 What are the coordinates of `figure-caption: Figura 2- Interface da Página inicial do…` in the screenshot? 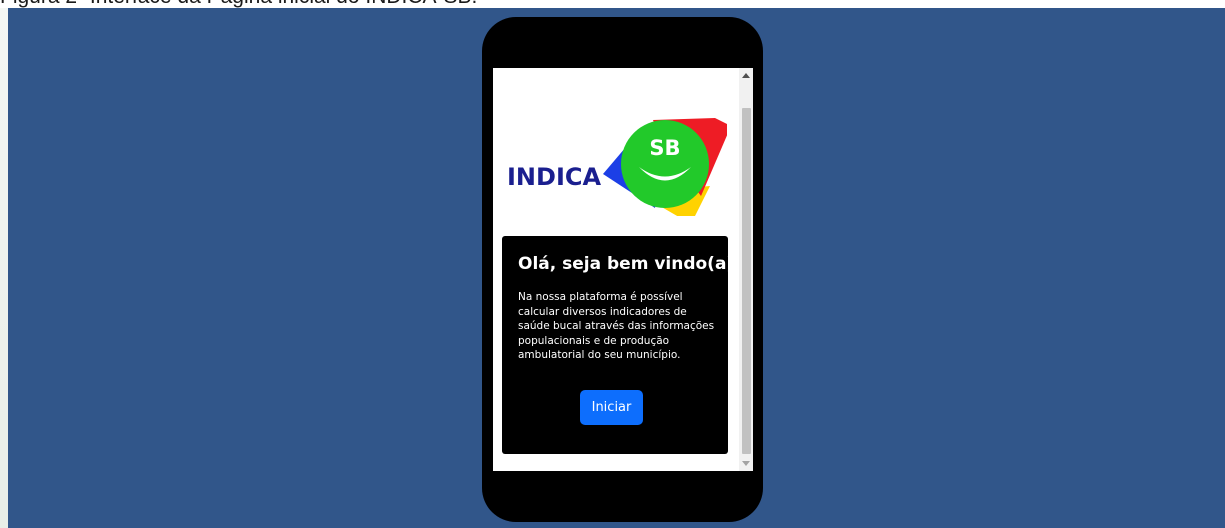 It's located at (612, 4).